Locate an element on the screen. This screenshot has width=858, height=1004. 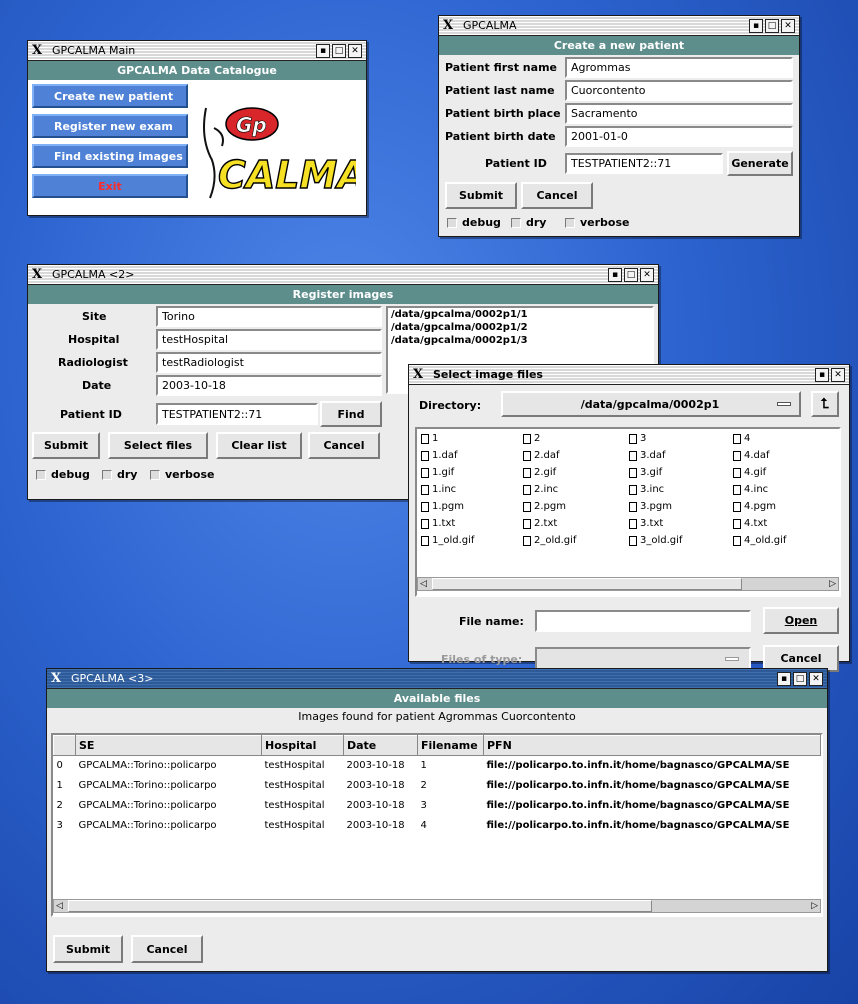
file-item: 2_old.gif is located at coordinates (549, 540).